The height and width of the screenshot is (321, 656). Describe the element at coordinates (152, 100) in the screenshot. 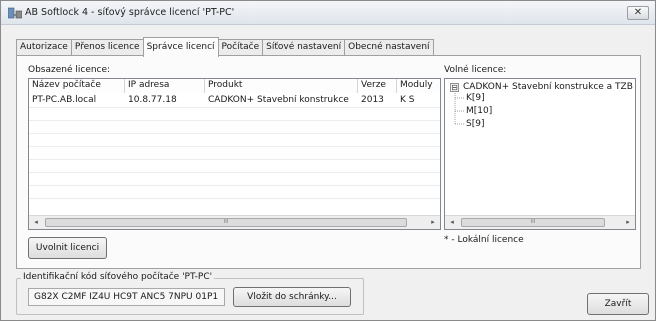

I see `cell-ip: 10.8.77.18` at that location.